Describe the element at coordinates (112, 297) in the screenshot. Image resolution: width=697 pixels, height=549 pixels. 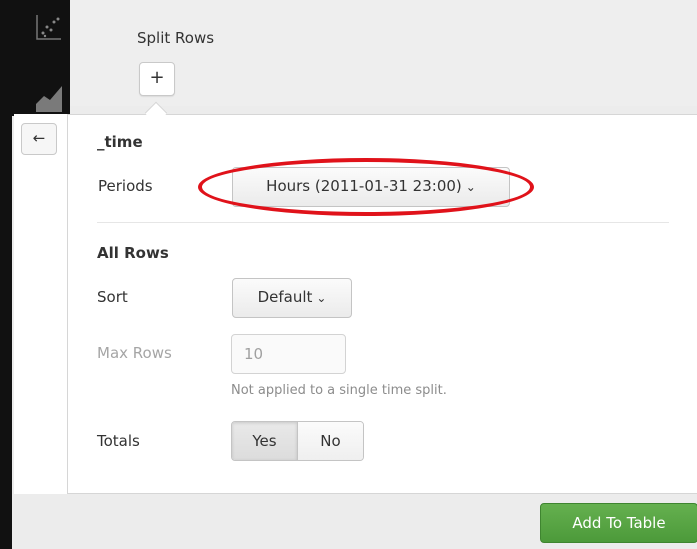
I see `sort-label: Sort` at that location.